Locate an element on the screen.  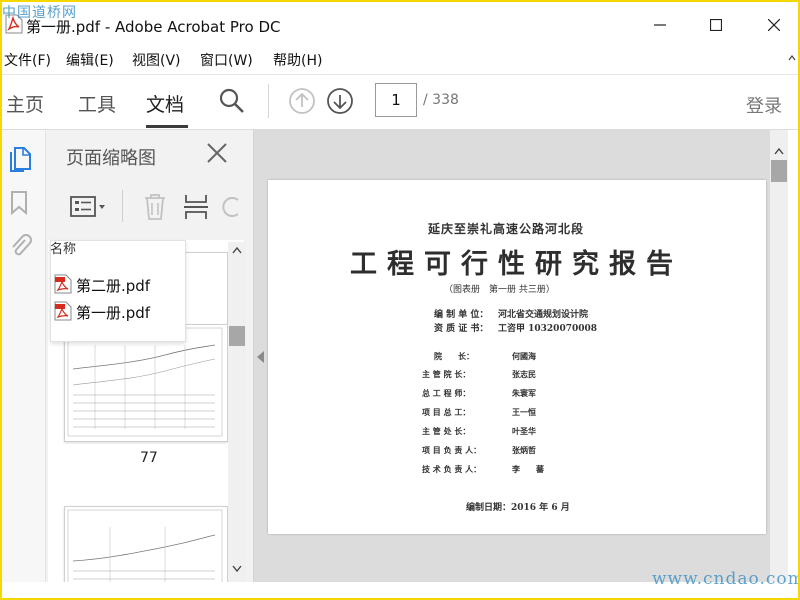
file-item-book1: 第一册.pdf is located at coordinates (113, 312).